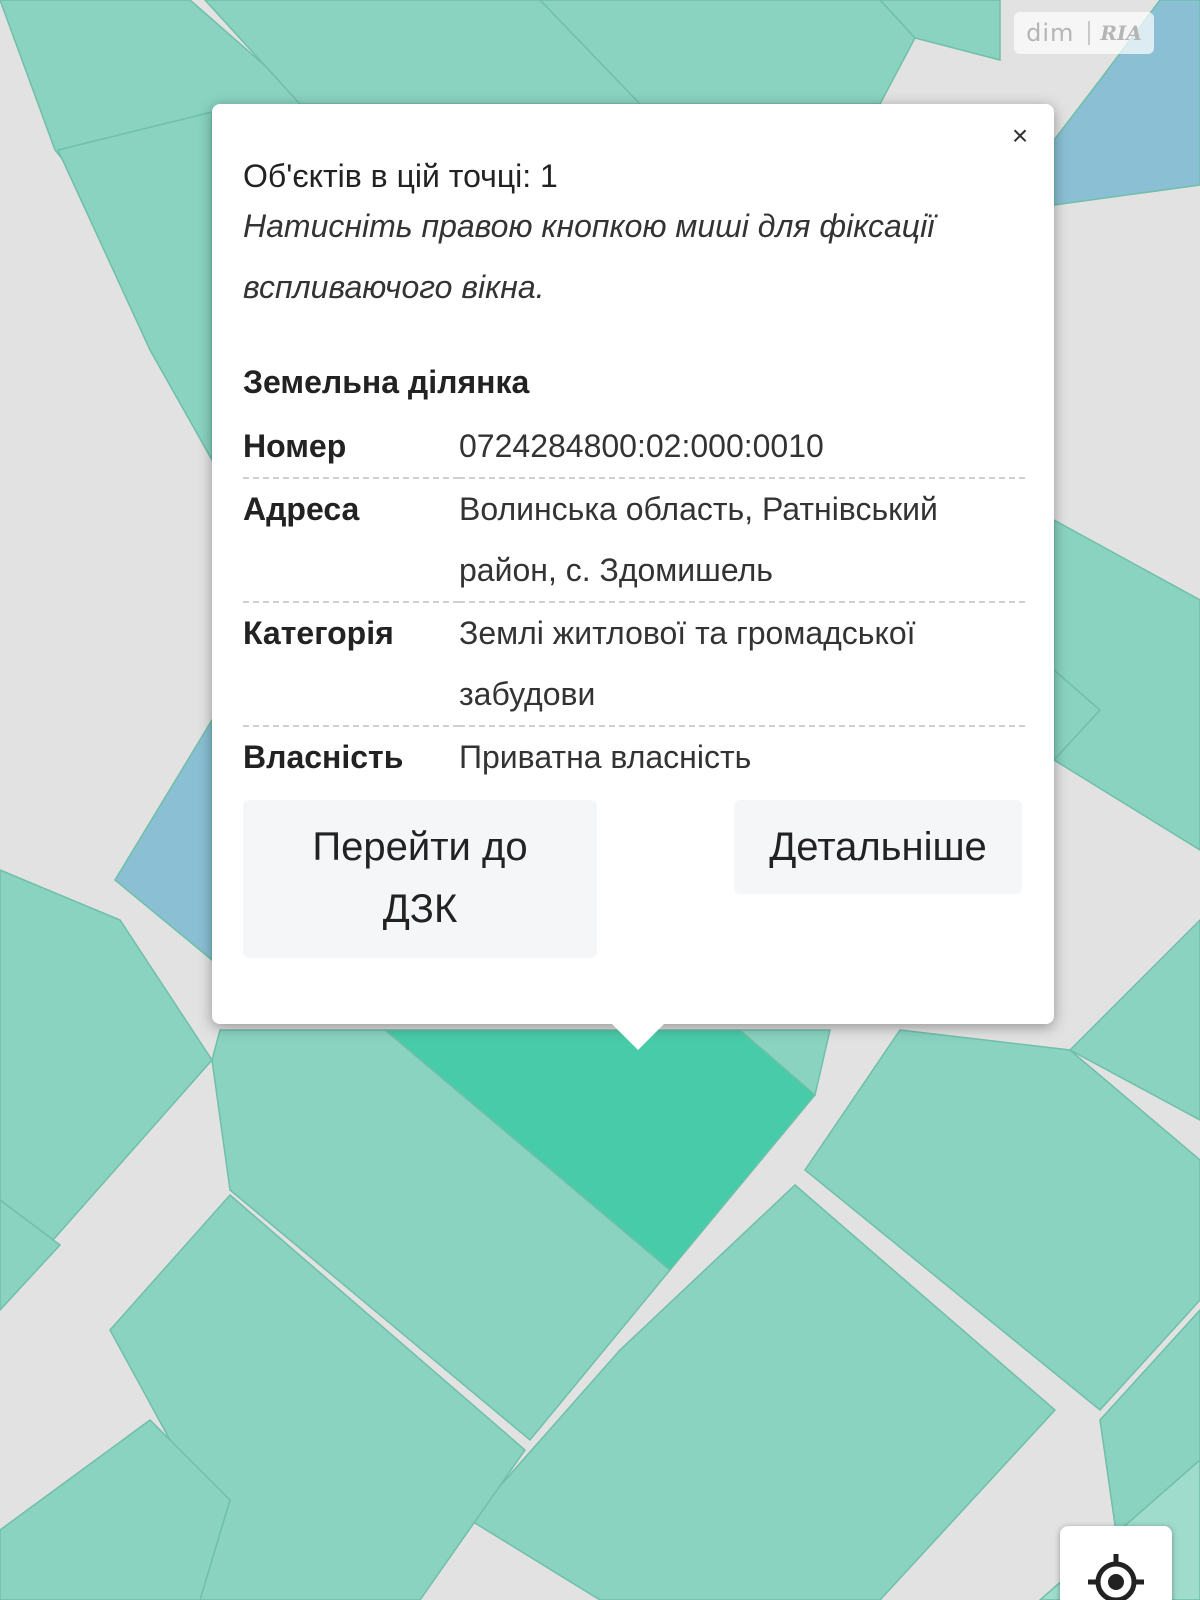 The height and width of the screenshot is (1600, 1200). I want to click on go-to-dzk-button: Перейти до ДЗК, so click(420, 879).